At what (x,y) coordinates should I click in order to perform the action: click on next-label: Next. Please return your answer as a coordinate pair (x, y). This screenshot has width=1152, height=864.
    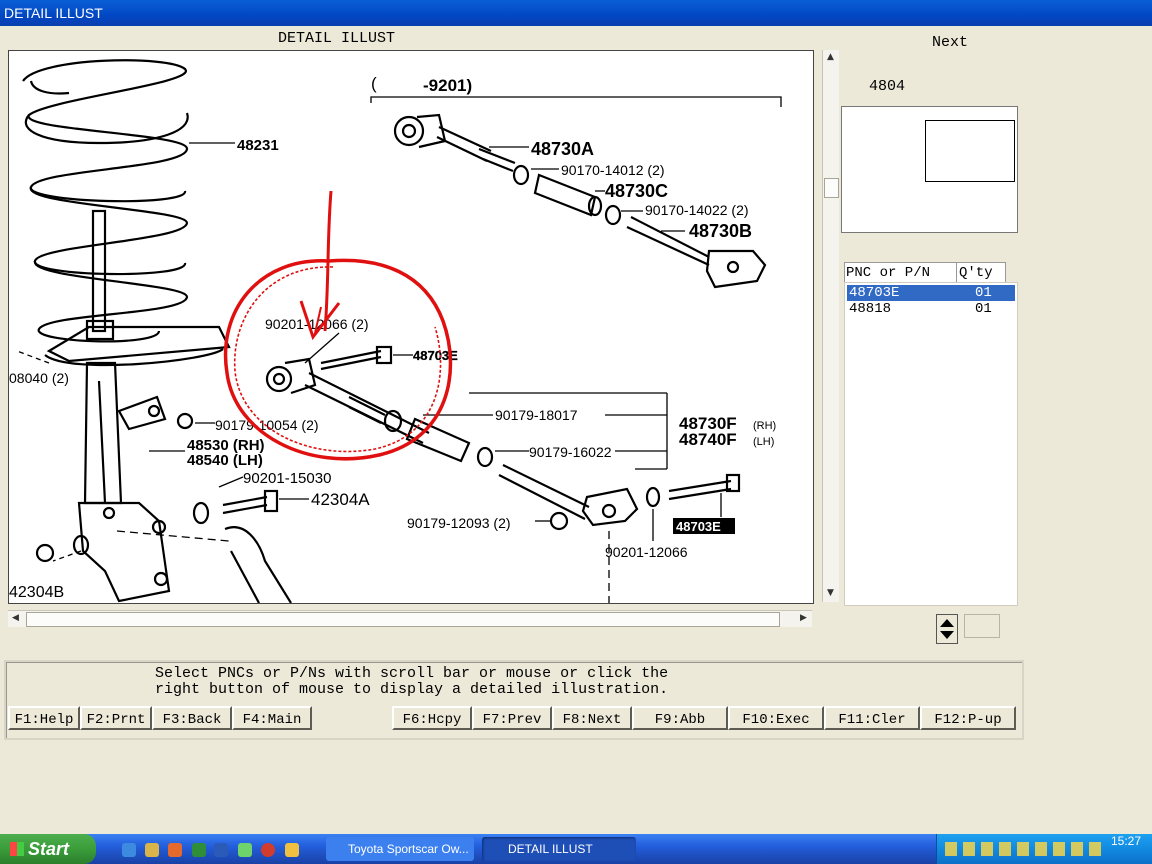
    Looking at the image, I should click on (950, 42).